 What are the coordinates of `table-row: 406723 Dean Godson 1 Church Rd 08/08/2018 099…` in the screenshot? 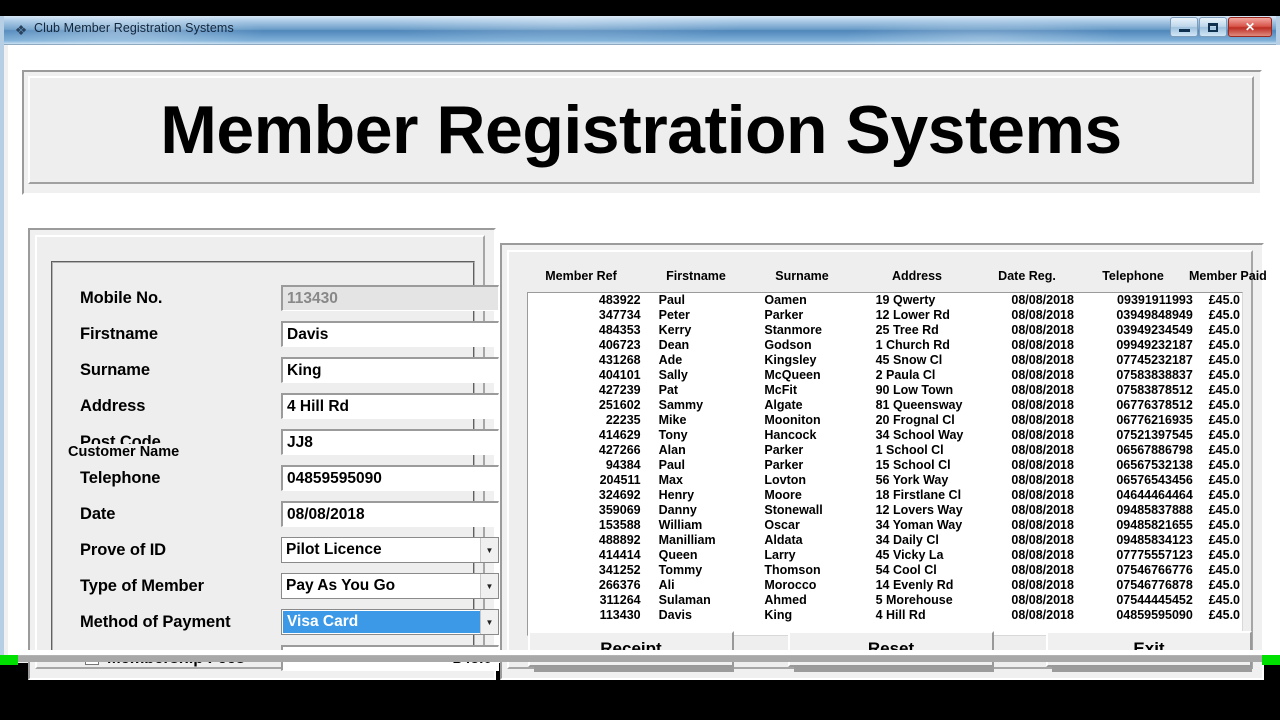 It's located at (885, 345).